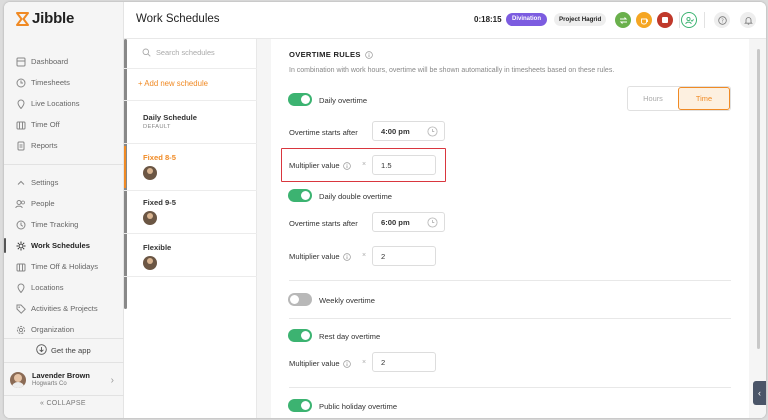 The height and width of the screenshot is (420, 768). Describe the element at coordinates (64, 287) in the screenshot. I see `sidebar-item-locations: Locations` at that location.